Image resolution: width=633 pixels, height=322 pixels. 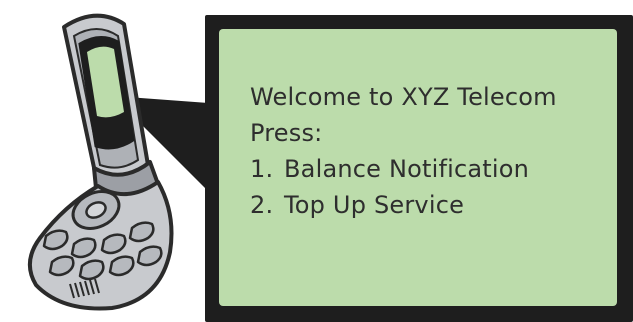 What do you see at coordinates (286, 133) in the screenshot?
I see `press-prompt: Press:` at bounding box center [286, 133].